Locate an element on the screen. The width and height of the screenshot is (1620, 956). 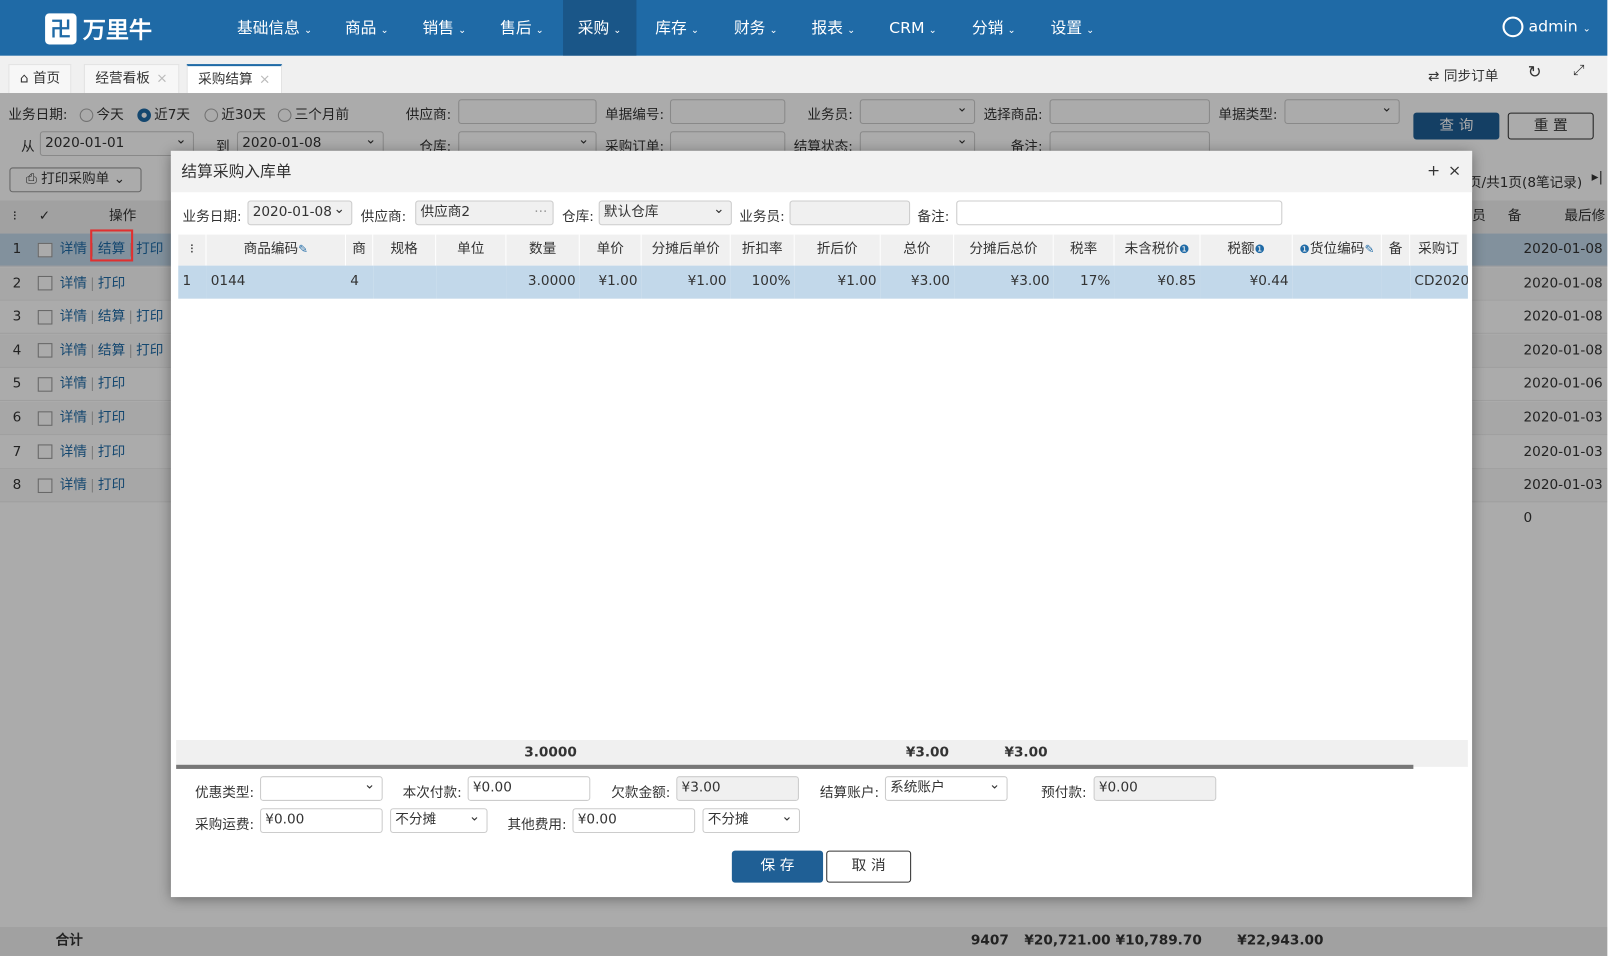
other-alloc-select: 不分摊 is located at coordinates (751, 821).